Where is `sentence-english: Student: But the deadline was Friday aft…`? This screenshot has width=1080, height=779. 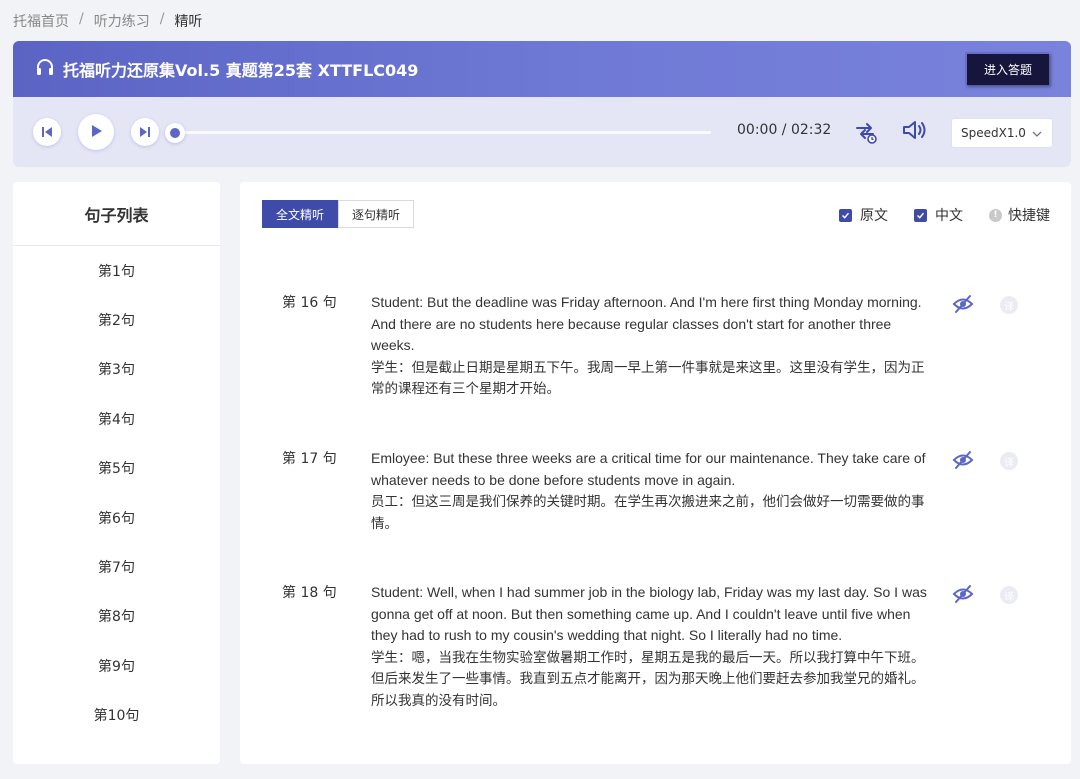 sentence-english: Student: But the deadline was Friday aft… is located at coordinates (646, 323).